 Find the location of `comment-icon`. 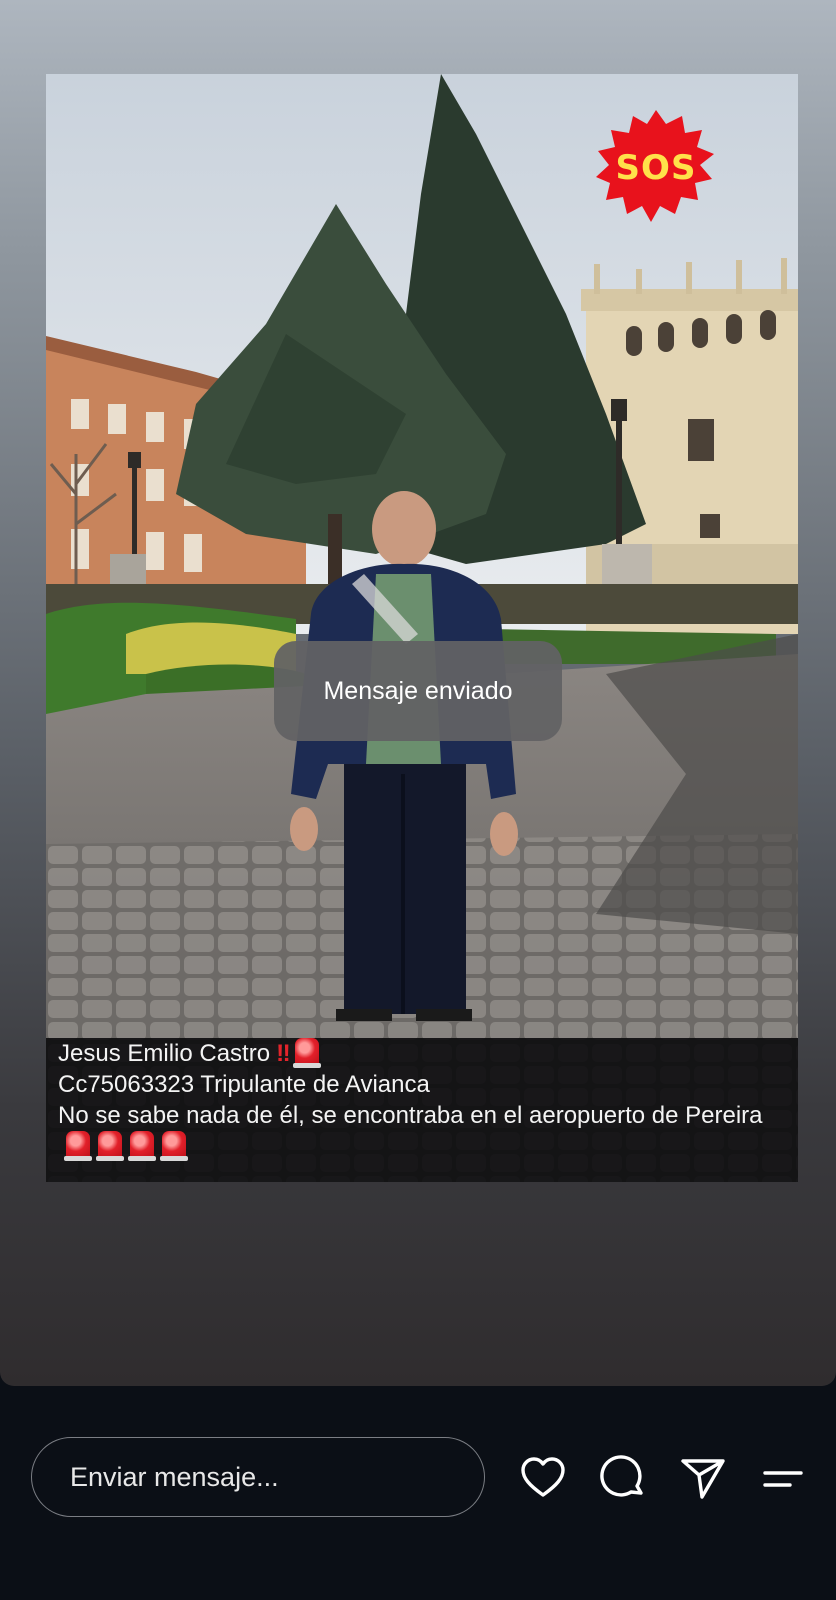

comment-icon is located at coordinates (621, 1476).